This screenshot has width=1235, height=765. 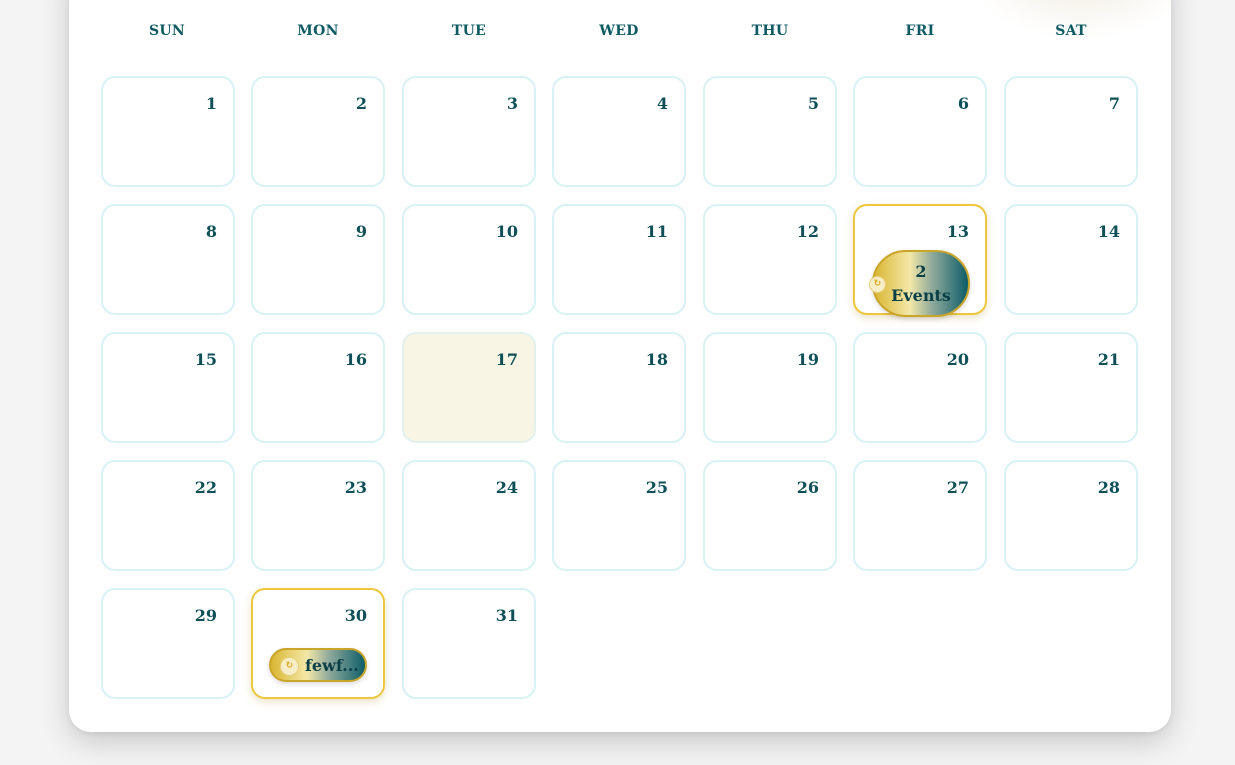 What do you see at coordinates (920, 131) in the screenshot?
I see `day-cell-6: 6` at bounding box center [920, 131].